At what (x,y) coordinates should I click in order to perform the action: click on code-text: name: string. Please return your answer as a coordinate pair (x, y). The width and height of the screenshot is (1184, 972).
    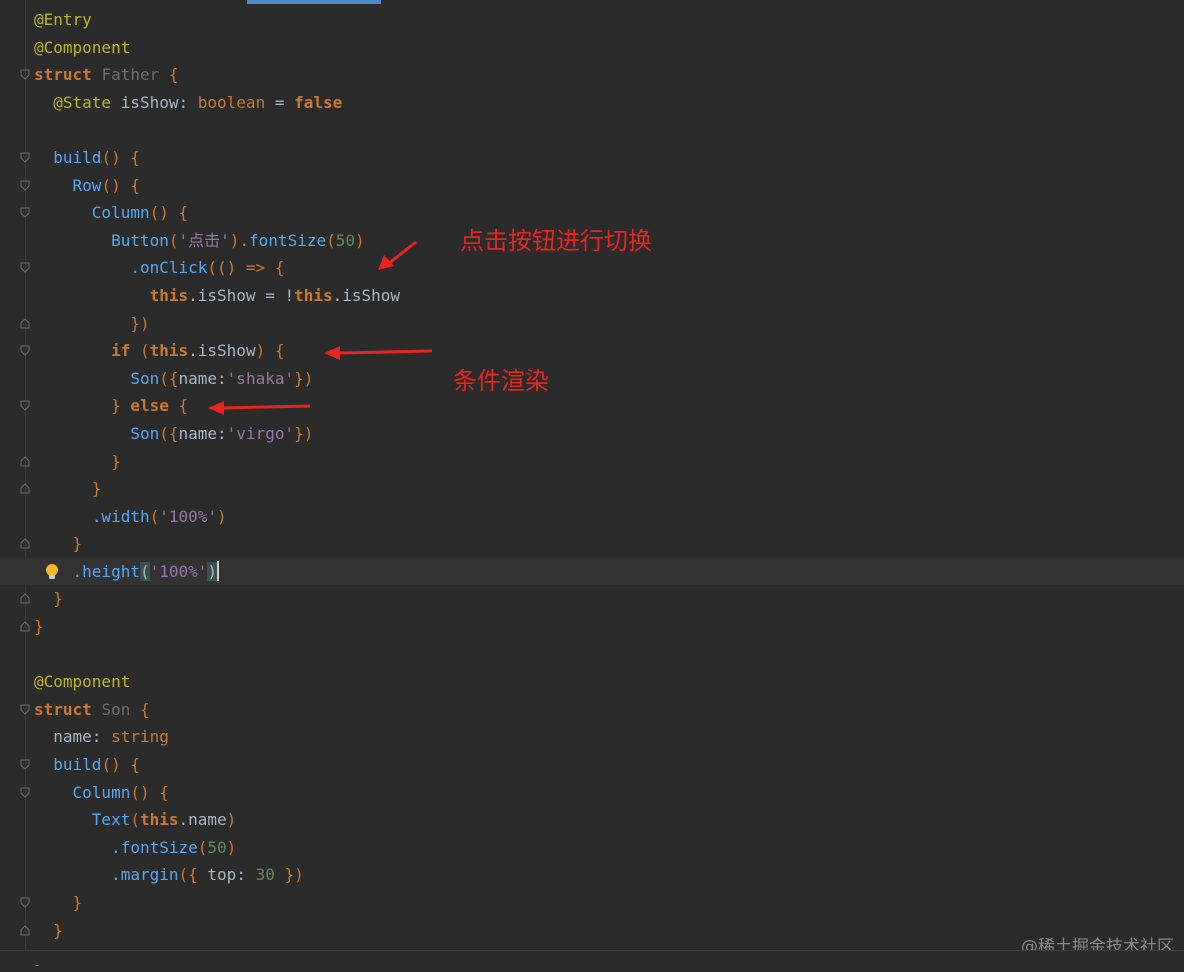
    Looking at the image, I should click on (101, 737).